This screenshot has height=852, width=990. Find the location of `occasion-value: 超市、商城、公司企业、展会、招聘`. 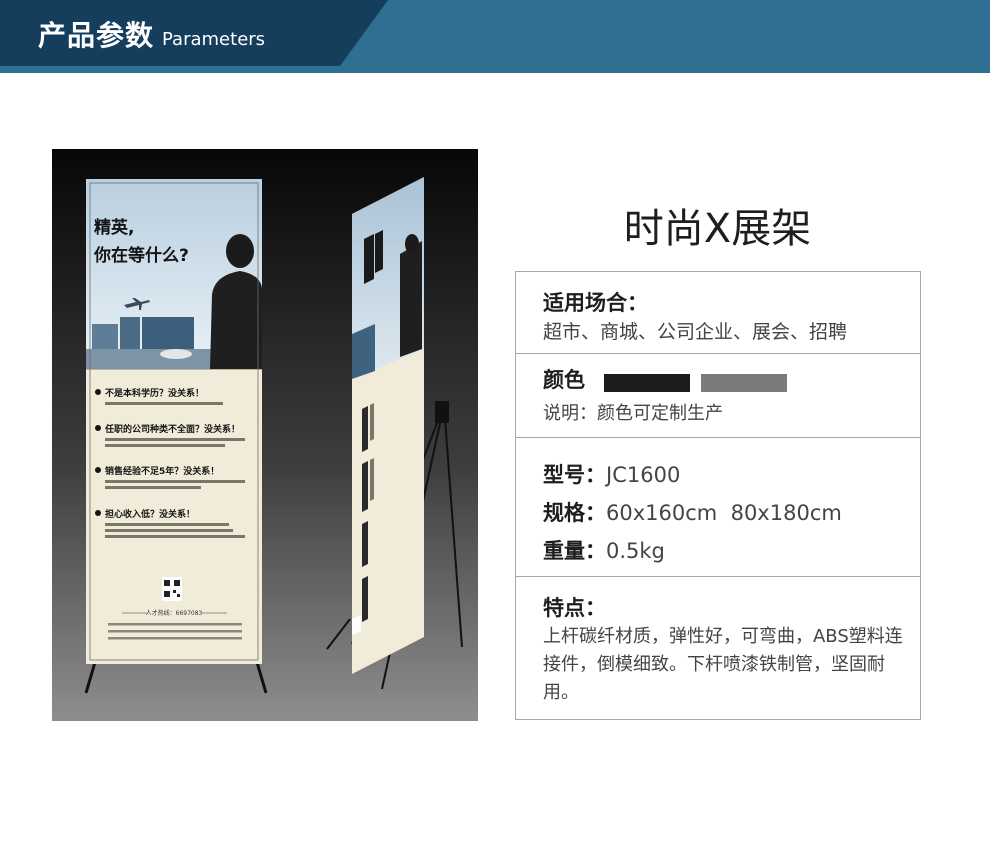

occasion-value: 超市、商城、公司企业、展会、招聘 is located at coordinates (695, 332).